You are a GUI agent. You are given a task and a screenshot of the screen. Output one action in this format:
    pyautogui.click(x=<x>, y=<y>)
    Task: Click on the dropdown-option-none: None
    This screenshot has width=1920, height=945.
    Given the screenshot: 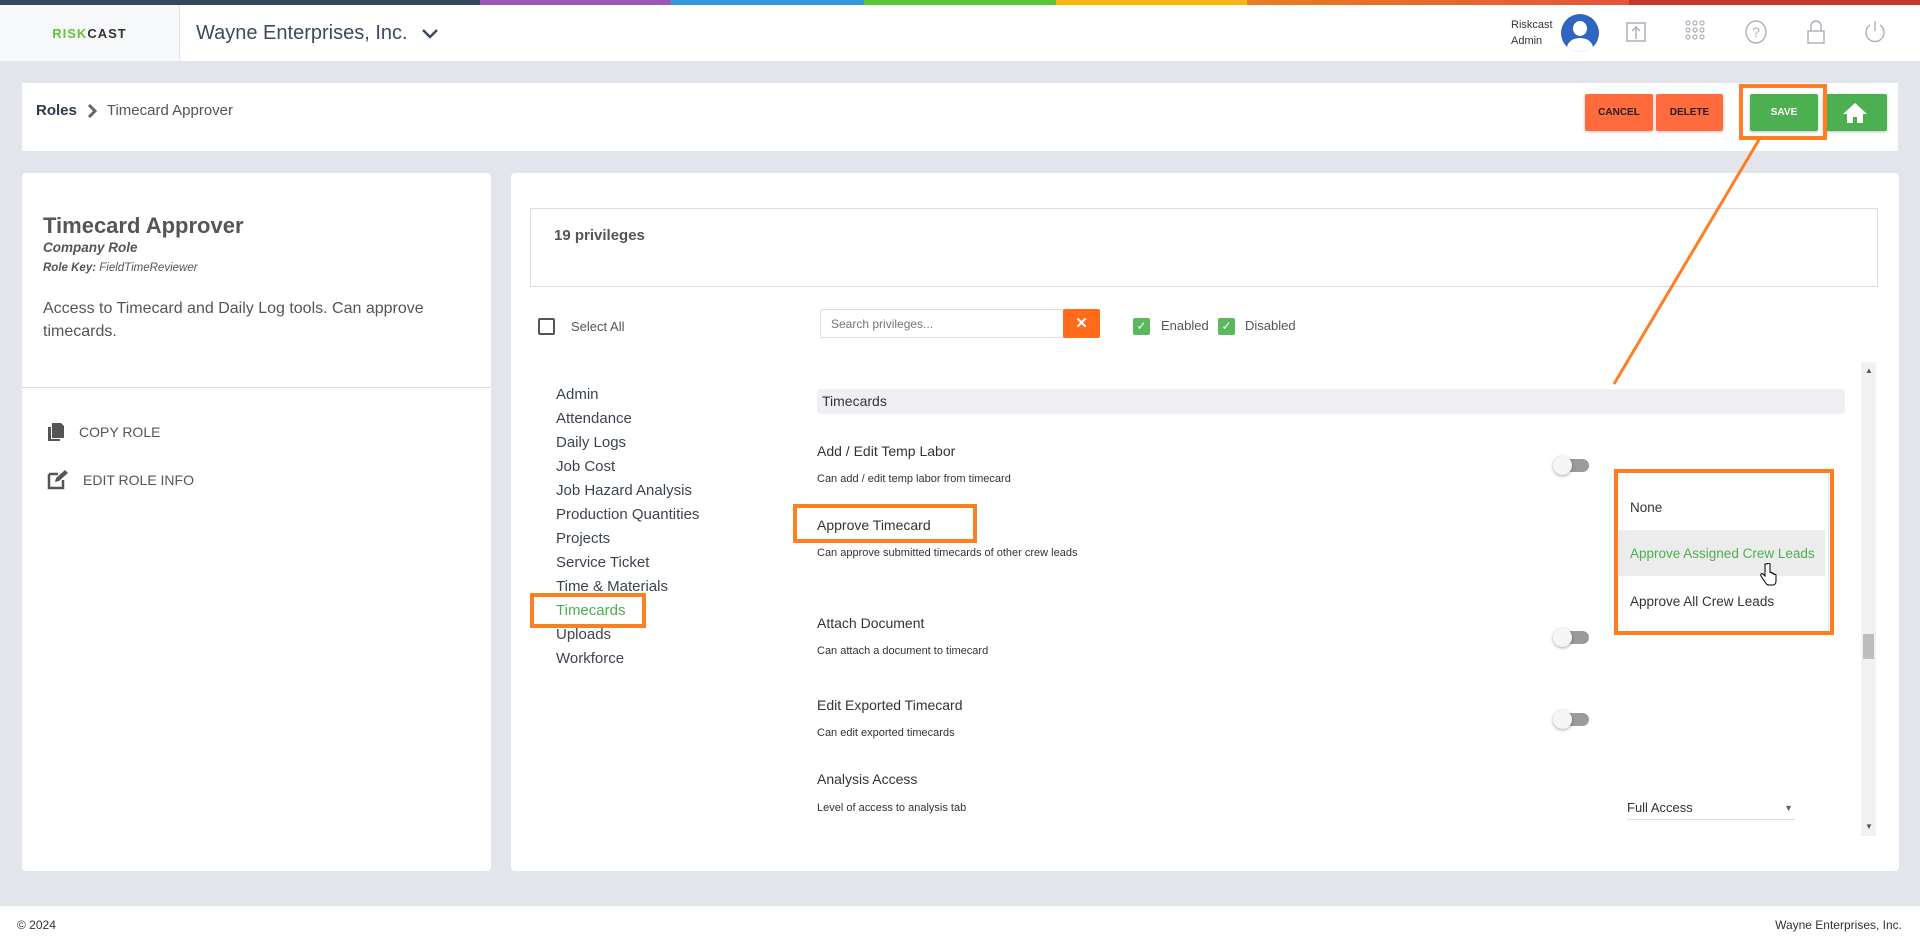 What is the action you would take?
    pyautogui.click(x=1721, y=507)
    